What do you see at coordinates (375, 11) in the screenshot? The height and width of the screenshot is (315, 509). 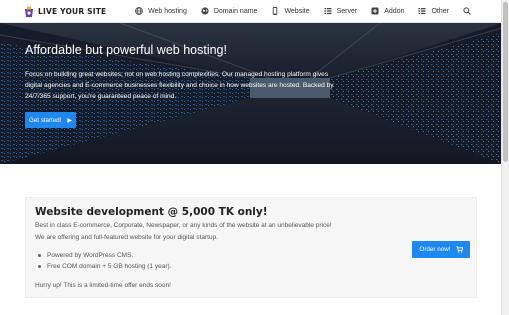 I see `plus-square-icon` at bounding box center [375, 11].